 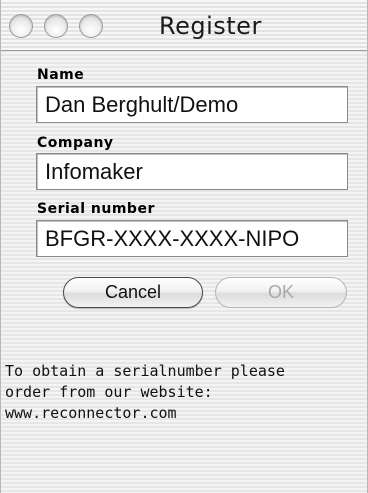 I want to click on title-bar: Register, so click(x=184, y=25).